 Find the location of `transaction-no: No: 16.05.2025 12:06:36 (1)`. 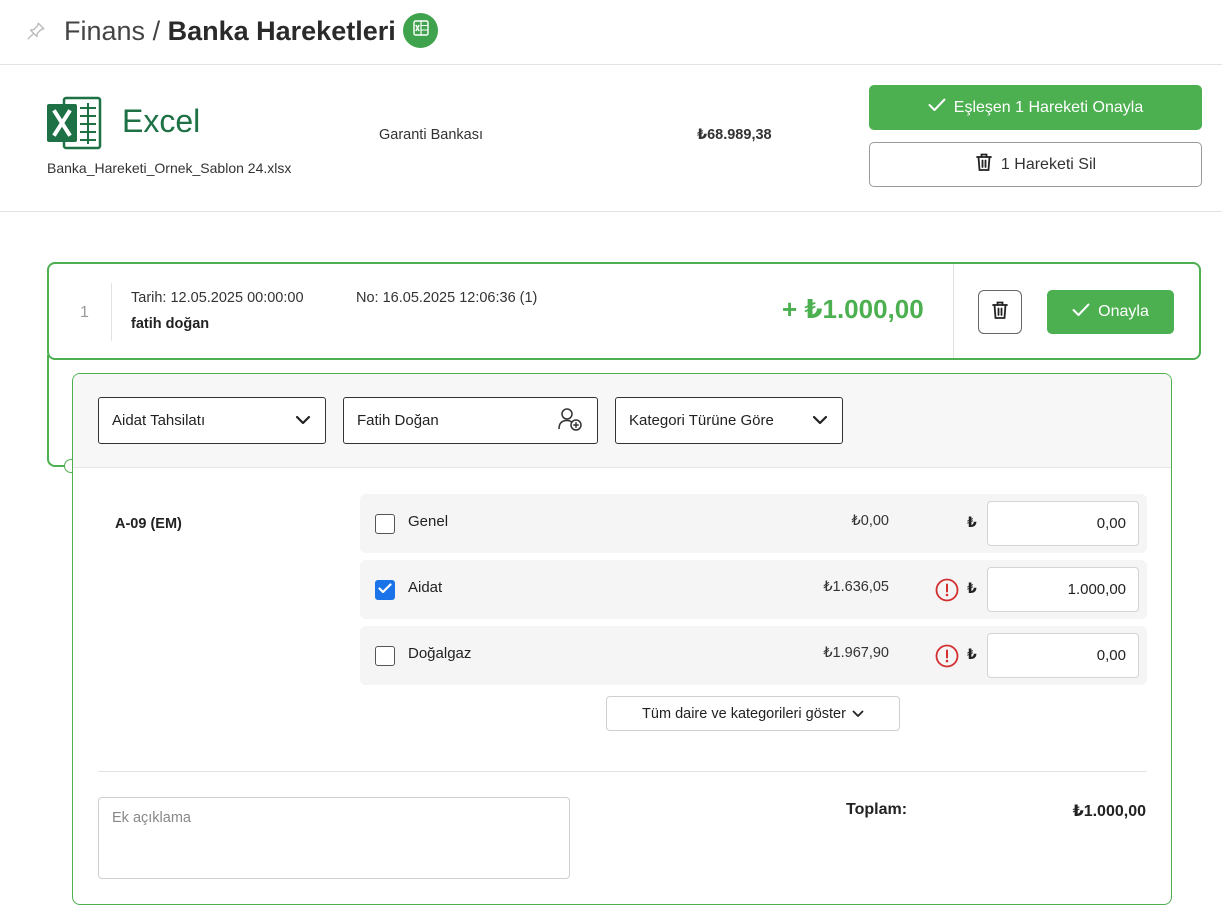

transaction-no: No: 16.05.2025 12:06:36 (1) is located at coordinates (447, 298).